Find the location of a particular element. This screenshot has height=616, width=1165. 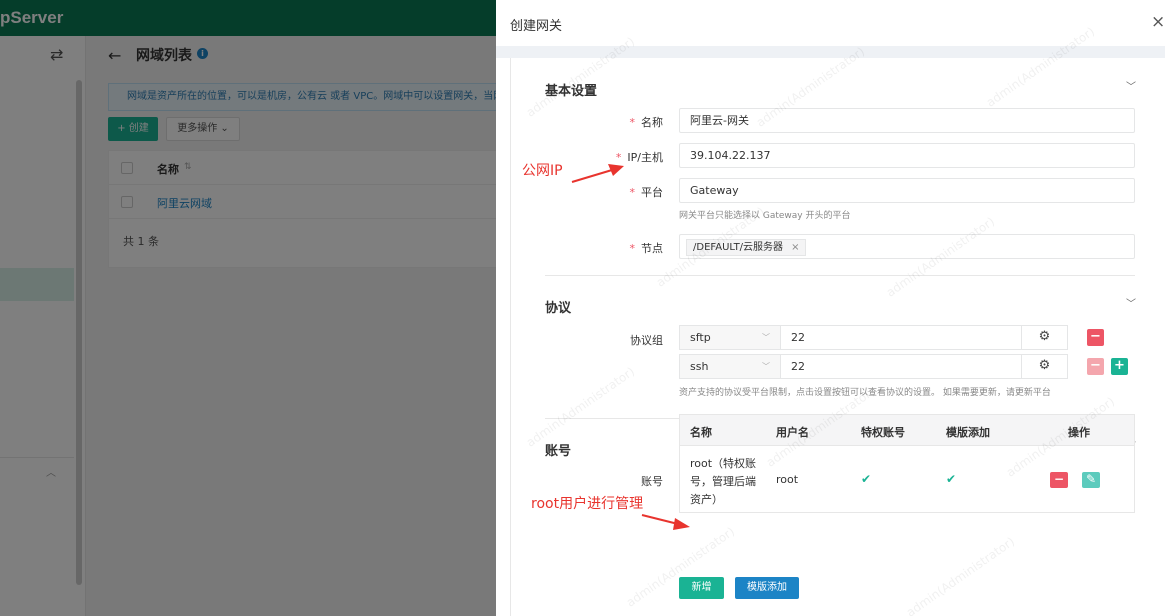

account-label: 账号 is located at coordinates (652, 481).